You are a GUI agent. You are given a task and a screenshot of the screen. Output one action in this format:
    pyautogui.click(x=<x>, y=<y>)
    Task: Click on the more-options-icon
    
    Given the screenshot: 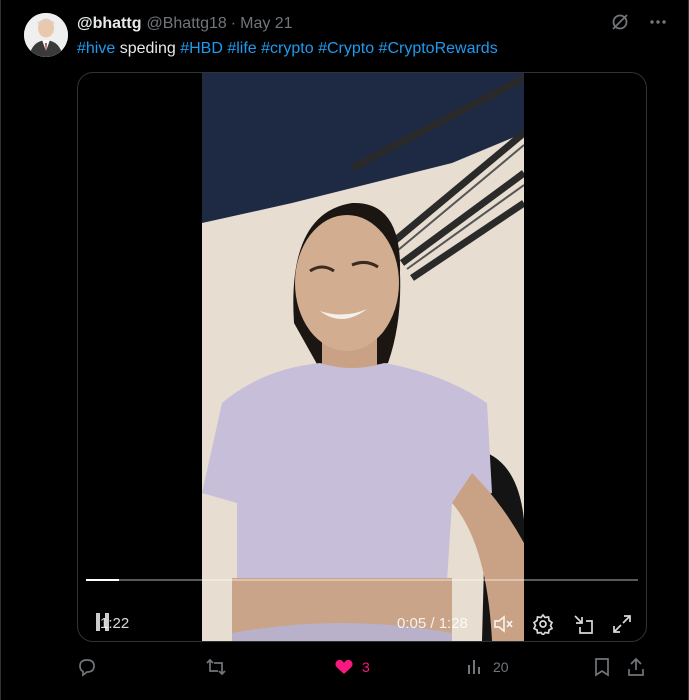 What is the action you would take?
    pyautogui.click(x=658, y=24)
    